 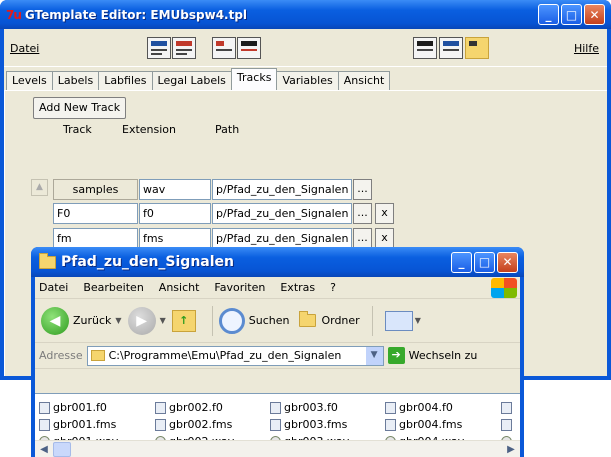 I want to click on file-item: gbr001.f0, so click(x=73, y=407).